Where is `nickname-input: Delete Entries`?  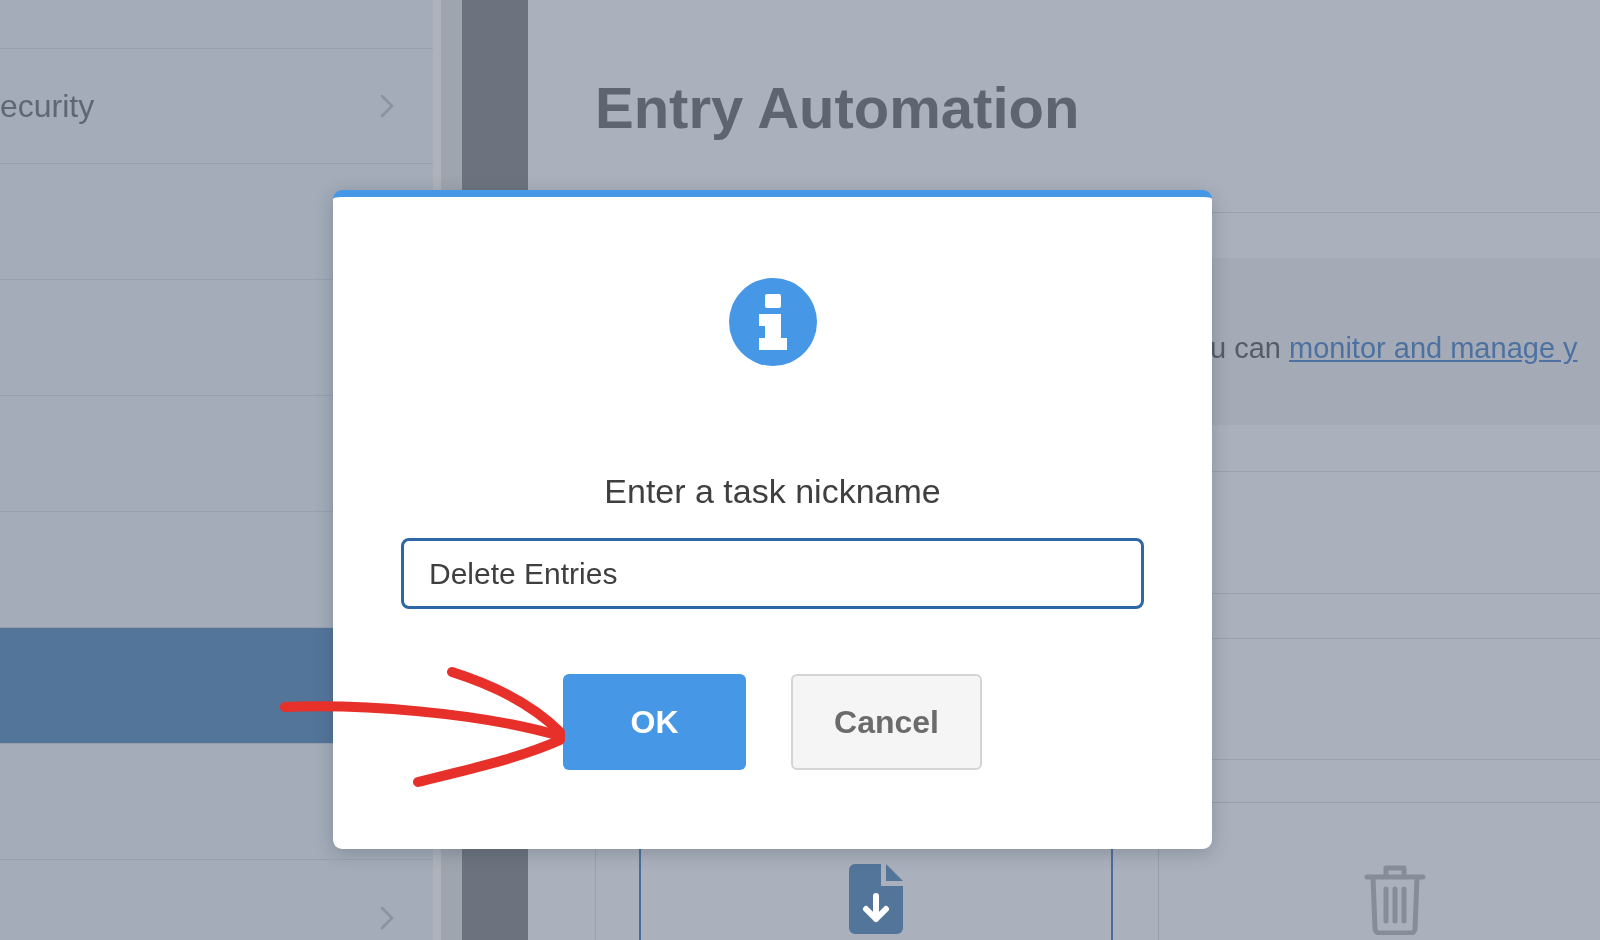
nickname-input: Delete Entries is located at coordinates (772, 573).